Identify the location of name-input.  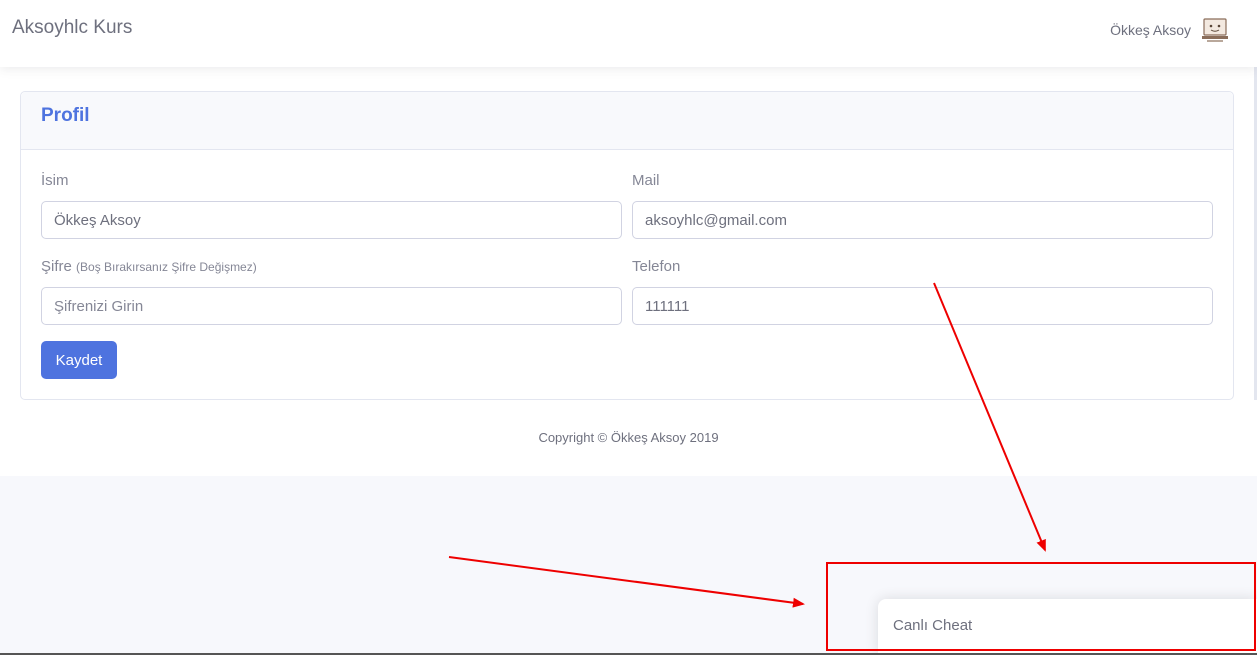
(331, 220).